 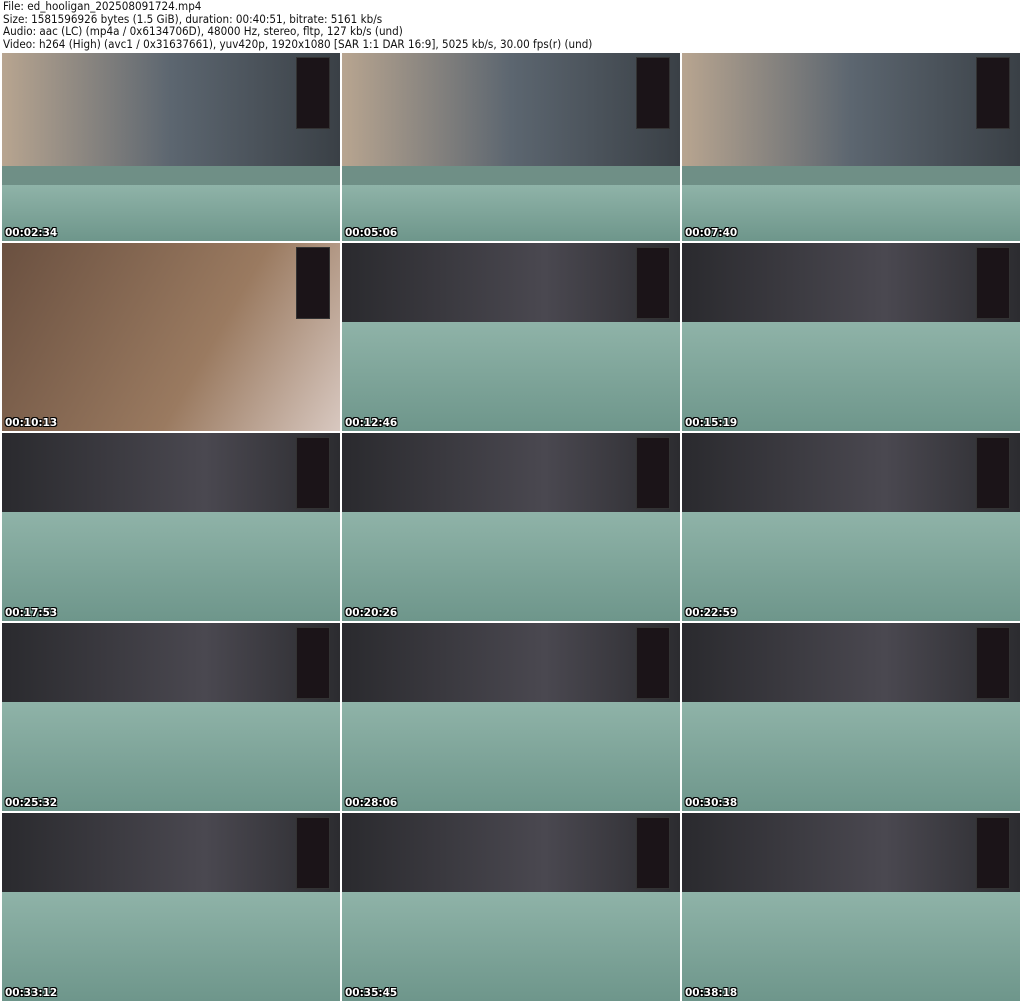 I want to click on video-thumbnail: 00:33:12, so click(x=171, y=907).